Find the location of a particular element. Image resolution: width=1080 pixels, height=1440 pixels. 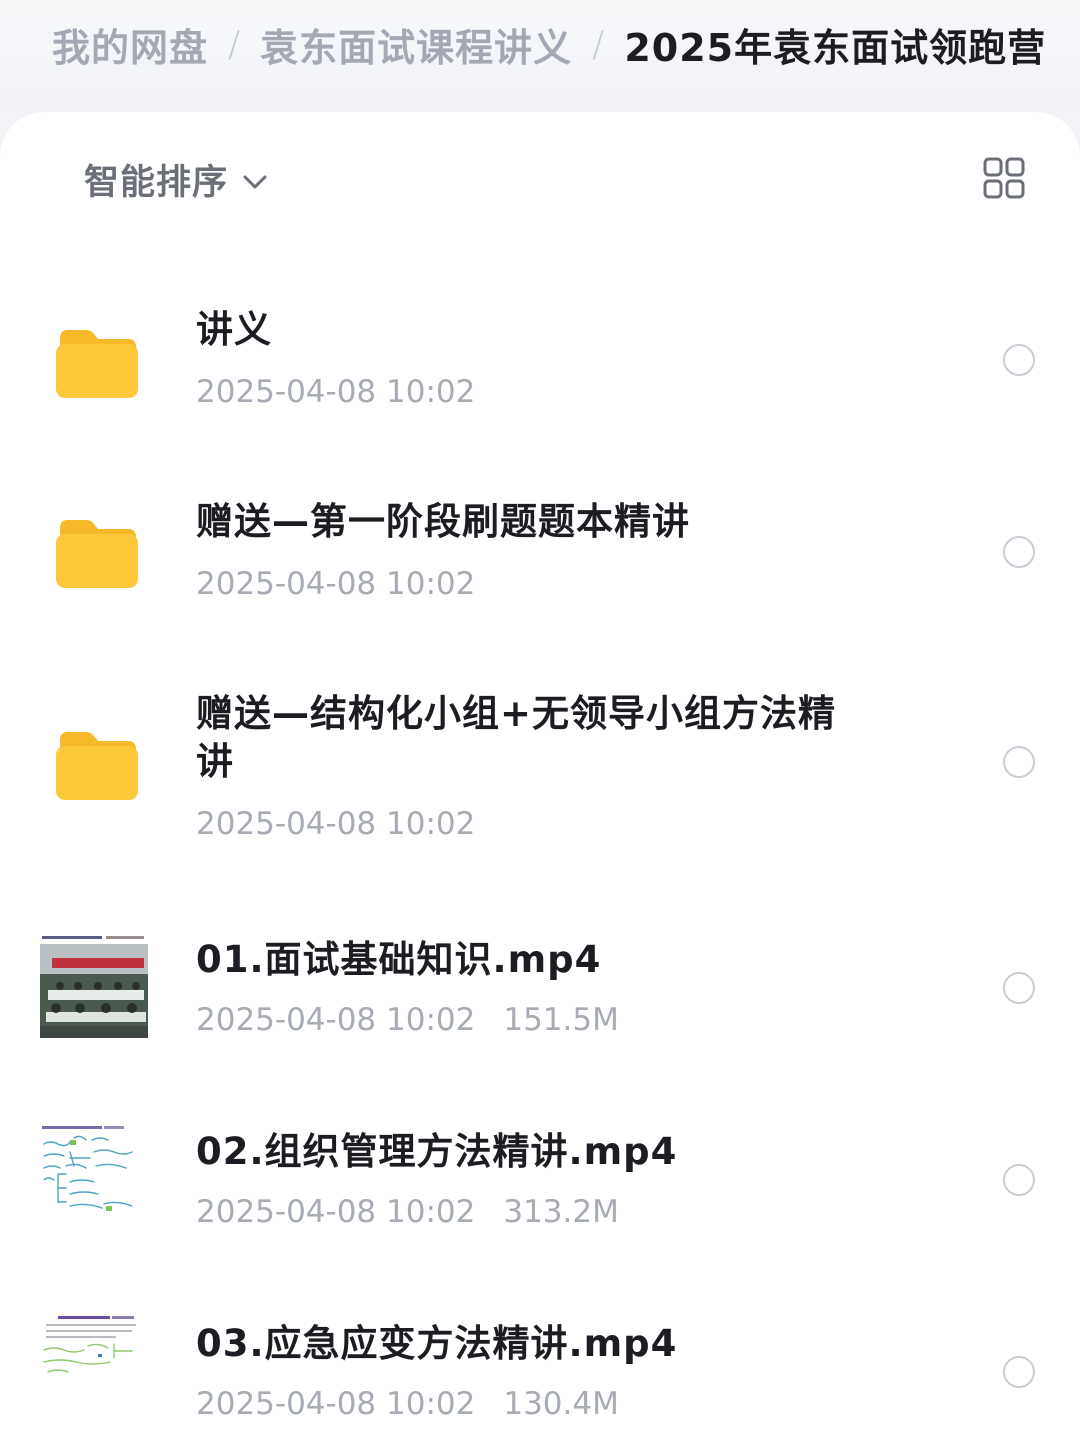

list-item: 讲义 2025-04-08 10:02 is located at coordinates (540, 362).